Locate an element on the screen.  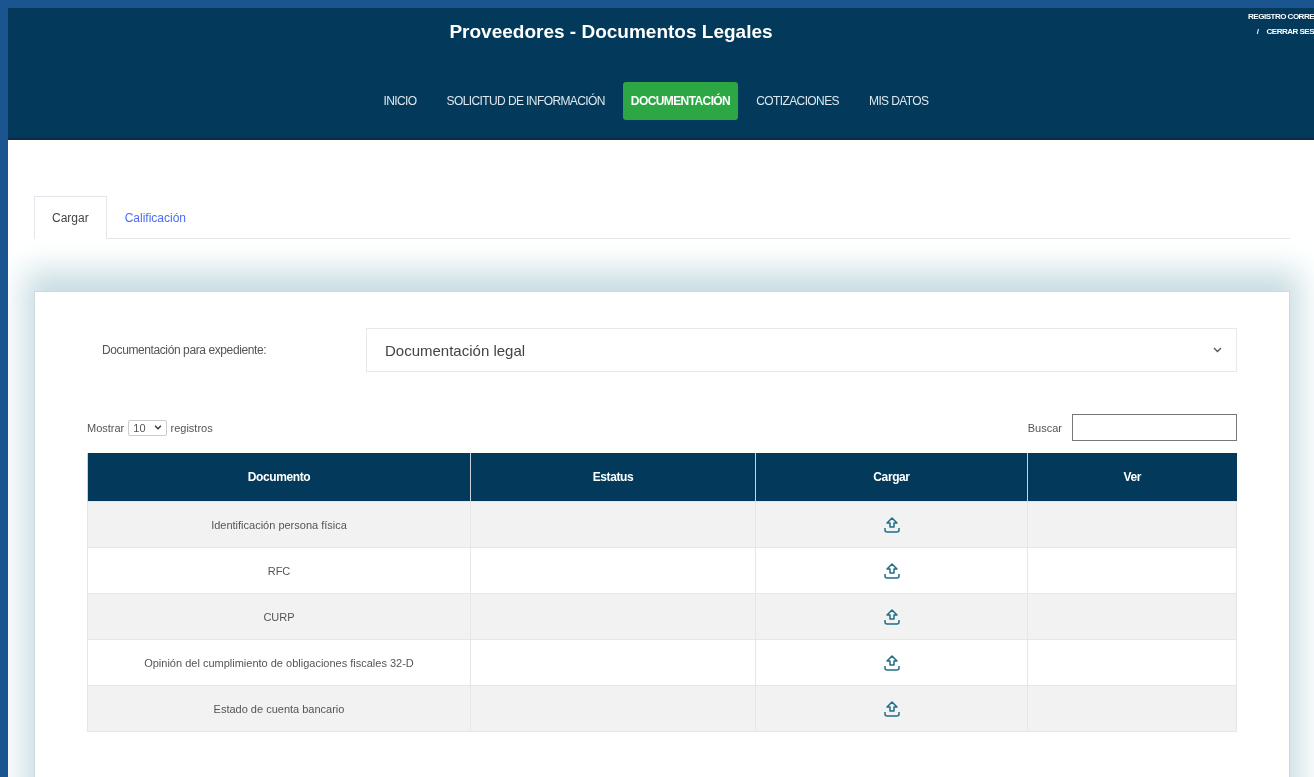
length-label: registros is located at coordinates (191, 427).